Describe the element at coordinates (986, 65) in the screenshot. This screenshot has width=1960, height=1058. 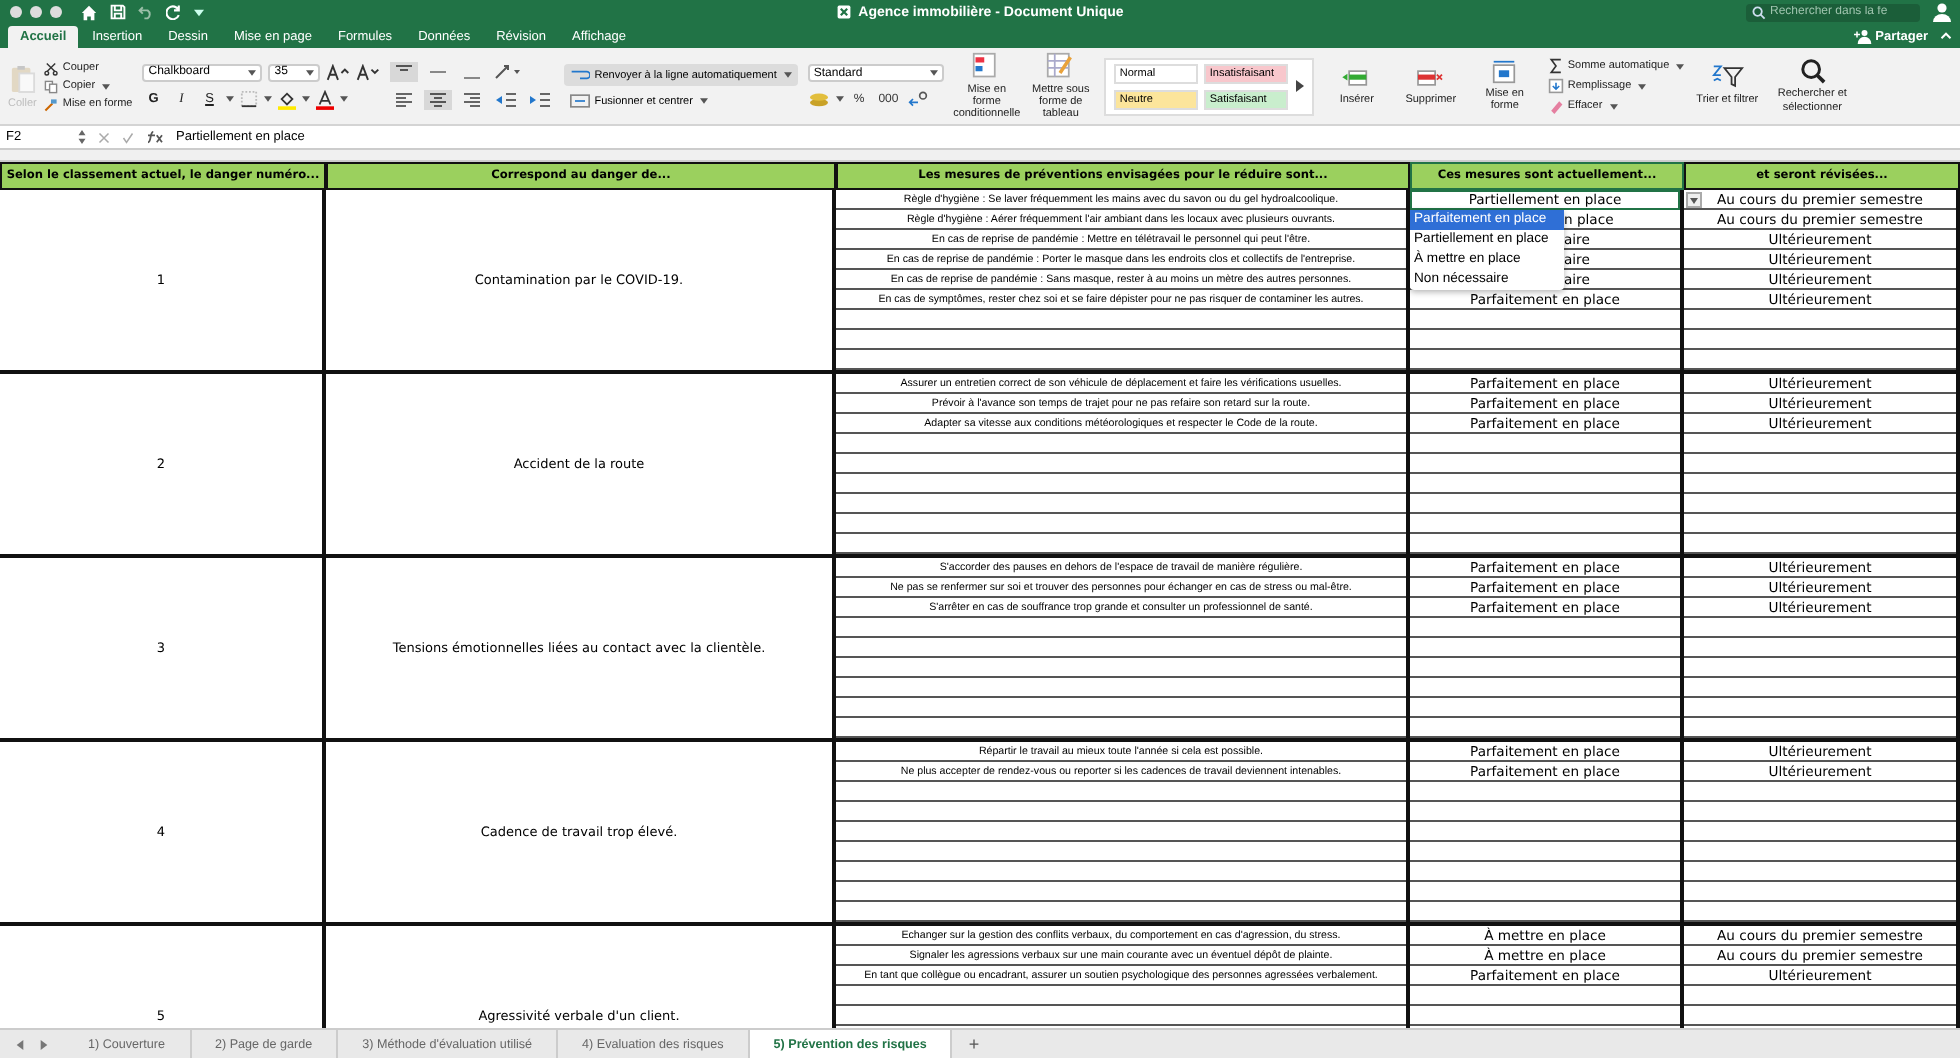
I see `conditional-format-icon` at that location.